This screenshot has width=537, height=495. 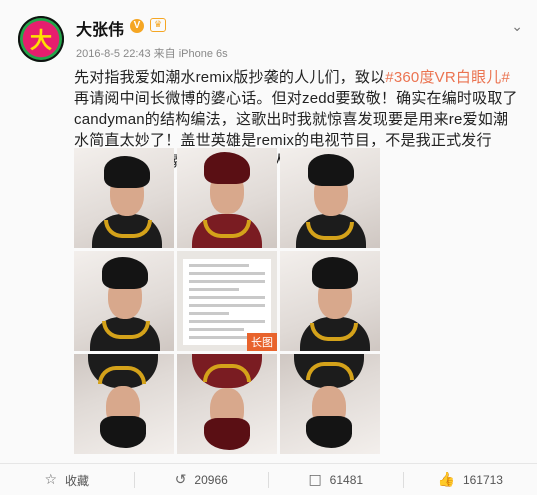 I want to click on avatar: 大, so click(x=41, y=39).